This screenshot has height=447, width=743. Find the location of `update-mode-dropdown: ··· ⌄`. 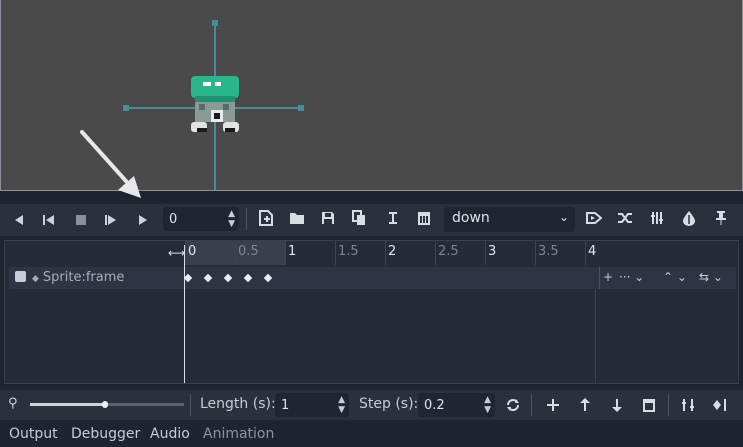

update-mode-dropdown: ··· ⌄ is located at coordinates (631, 277).